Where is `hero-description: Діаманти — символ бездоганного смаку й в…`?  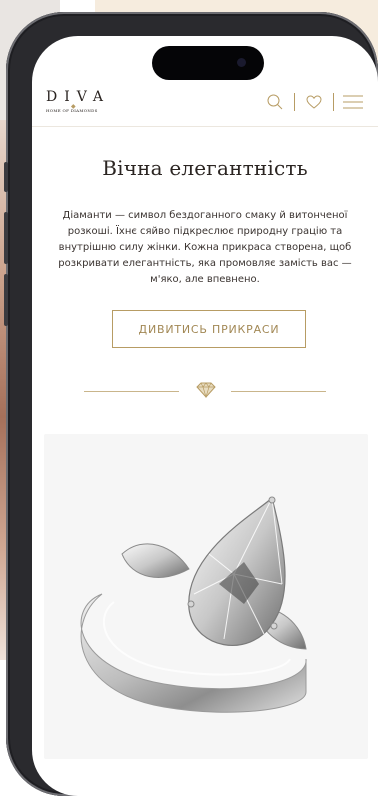 hero-description: Діаманти — символ бездоганного смаку й в… is located at coordinates (205, 247).